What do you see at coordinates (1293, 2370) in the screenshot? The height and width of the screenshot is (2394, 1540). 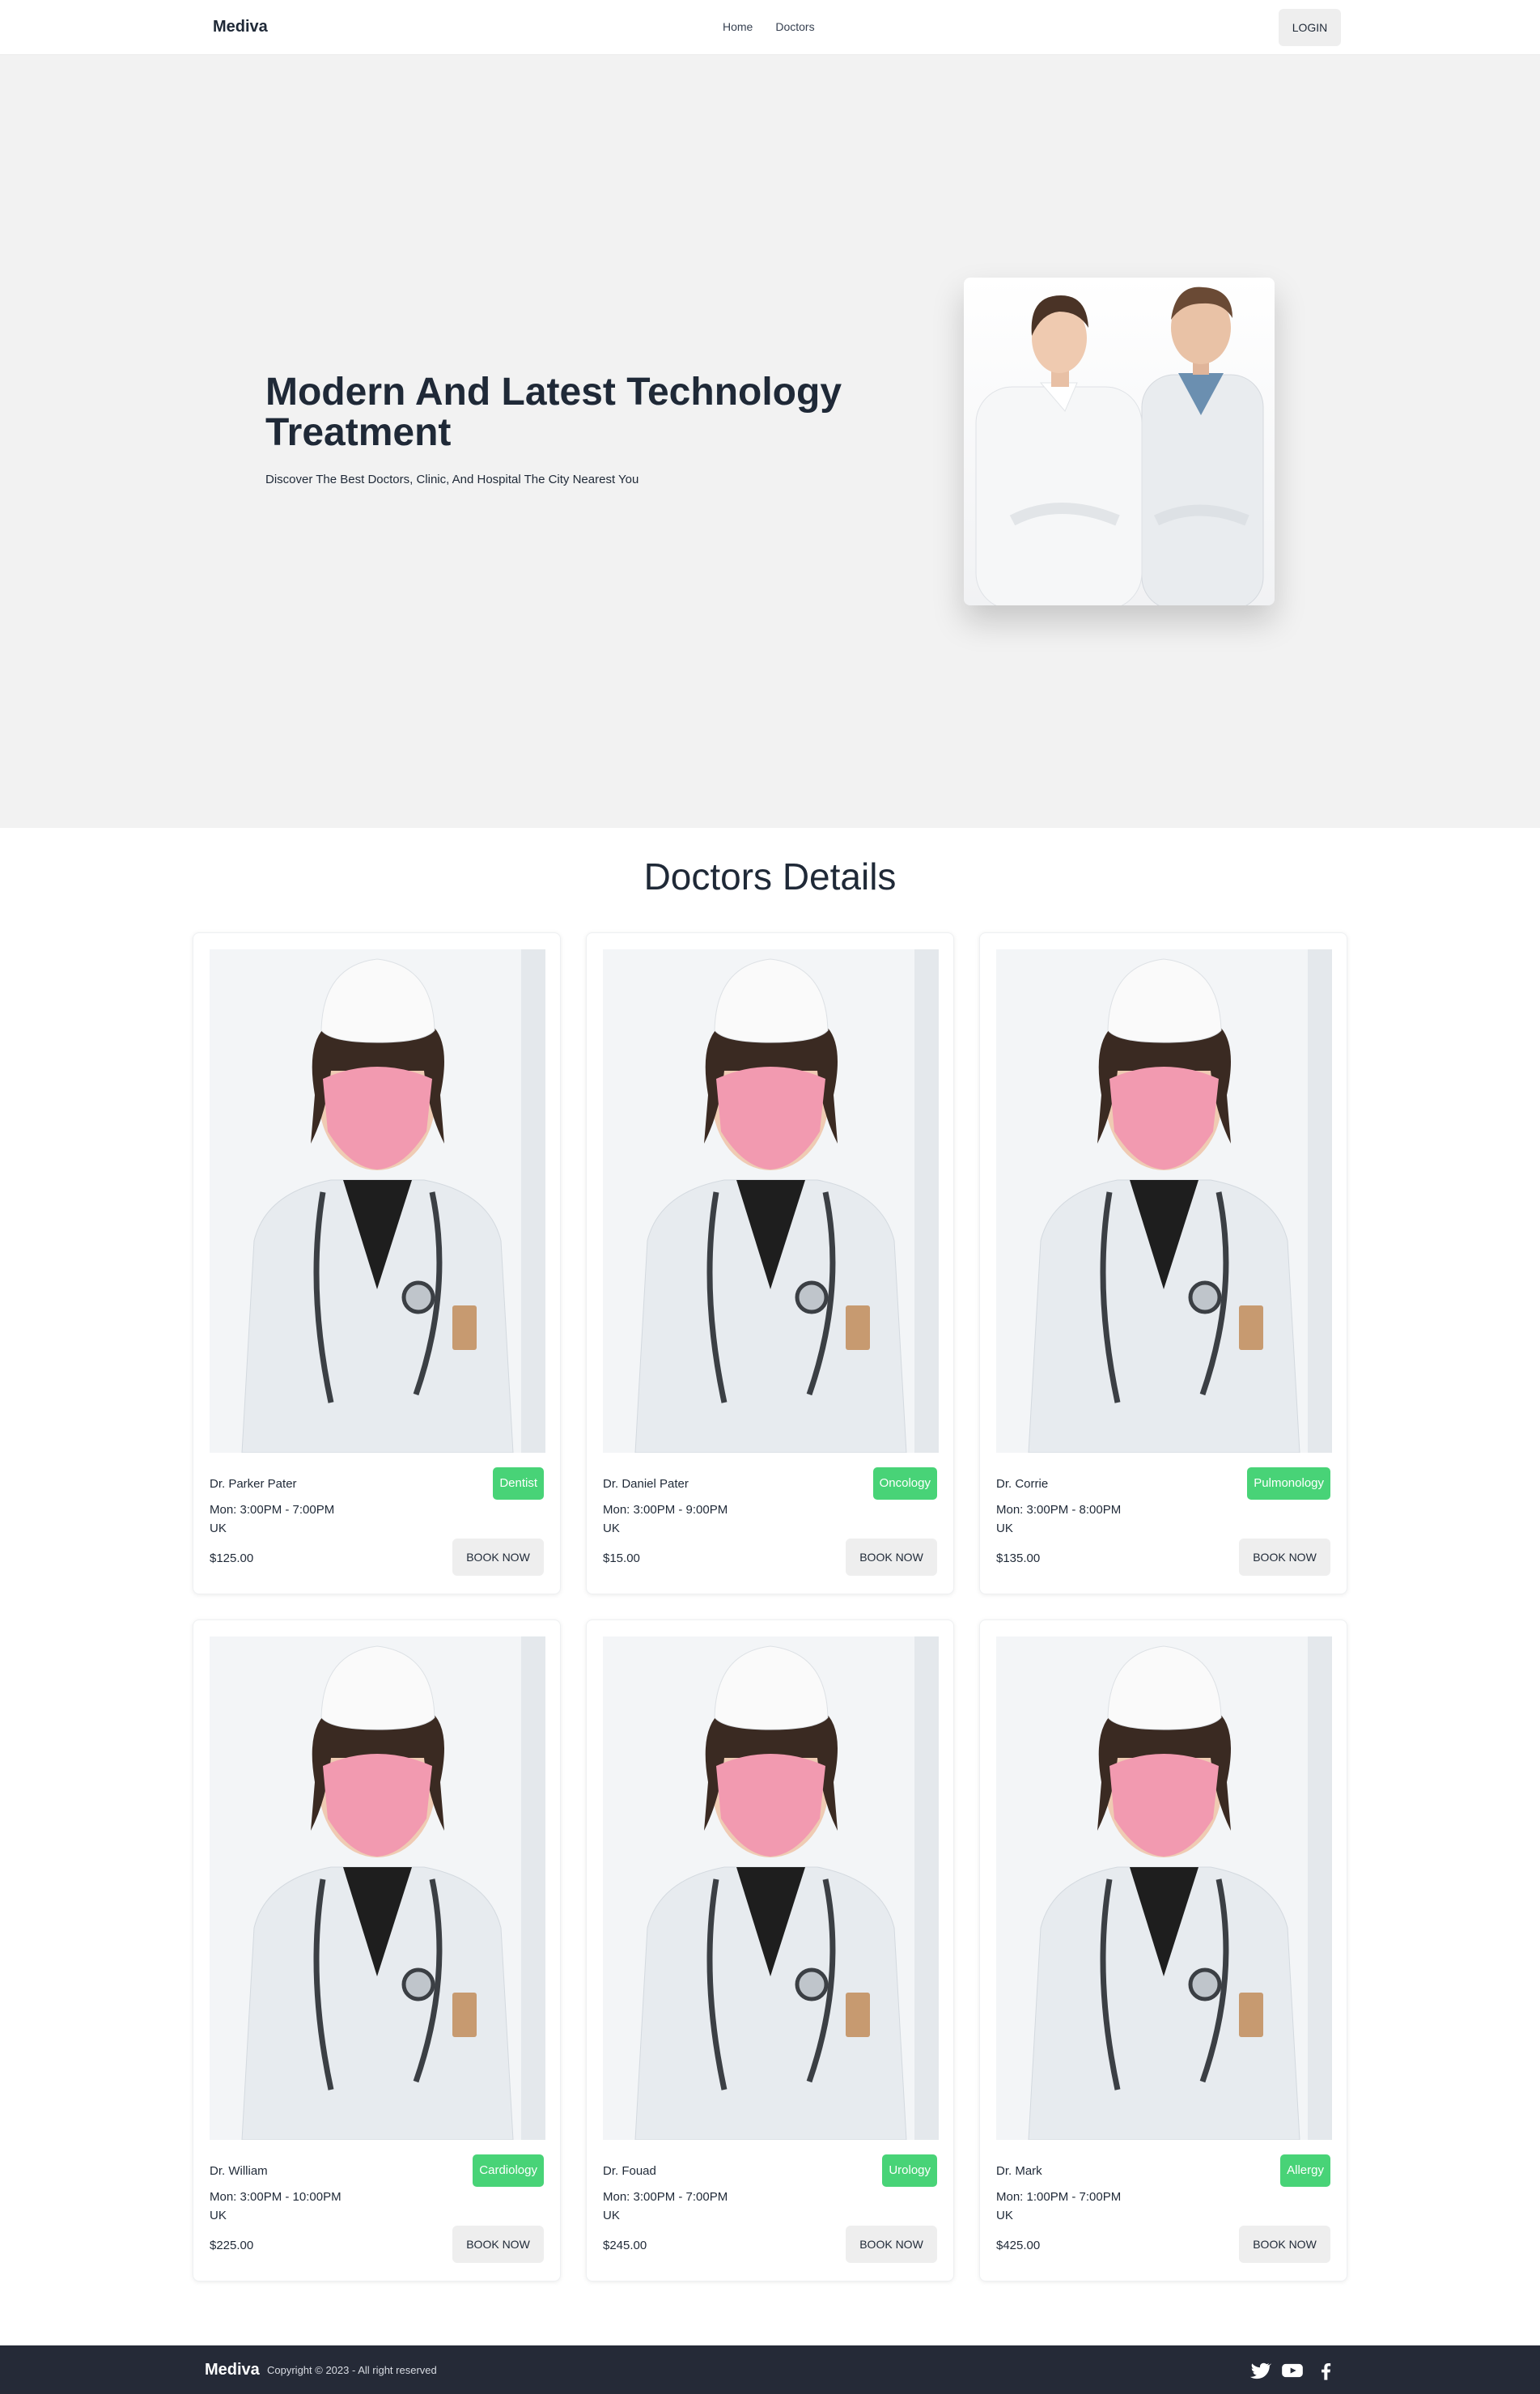 I see `youtube-icon` at bounding box center [1293, 2370].